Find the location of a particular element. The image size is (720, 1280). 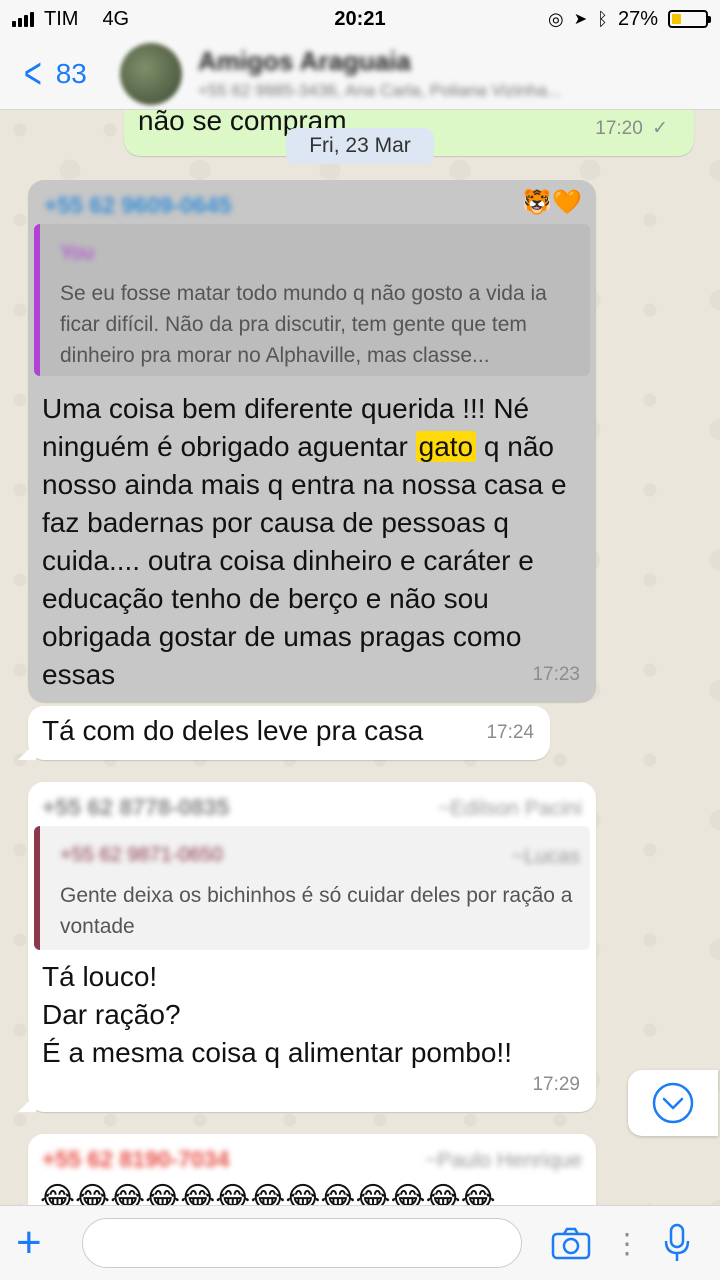

battery-fill is located at coordinates (676, 19).